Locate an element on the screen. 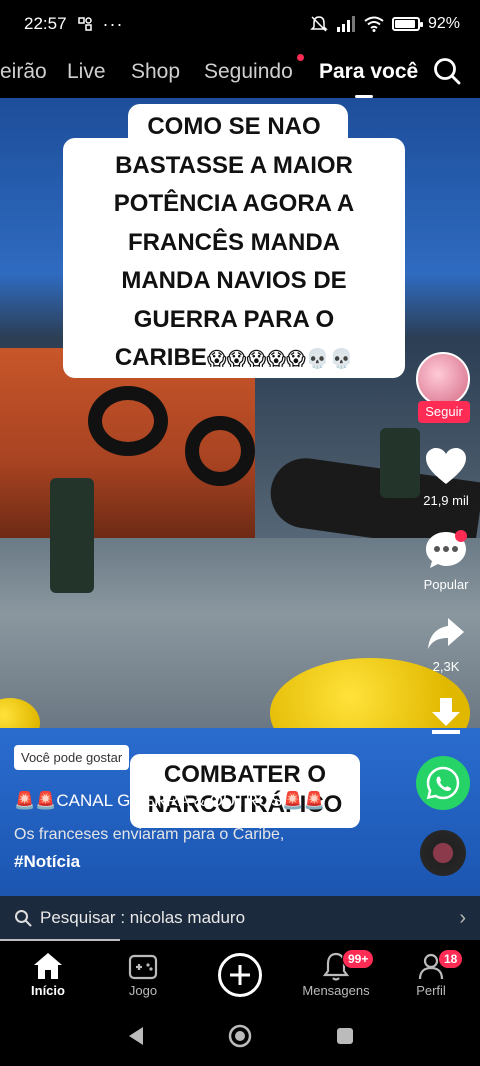 This screenshot has height=1066, width=480. follow-button: Seguir is located at coordinates (444, 412).